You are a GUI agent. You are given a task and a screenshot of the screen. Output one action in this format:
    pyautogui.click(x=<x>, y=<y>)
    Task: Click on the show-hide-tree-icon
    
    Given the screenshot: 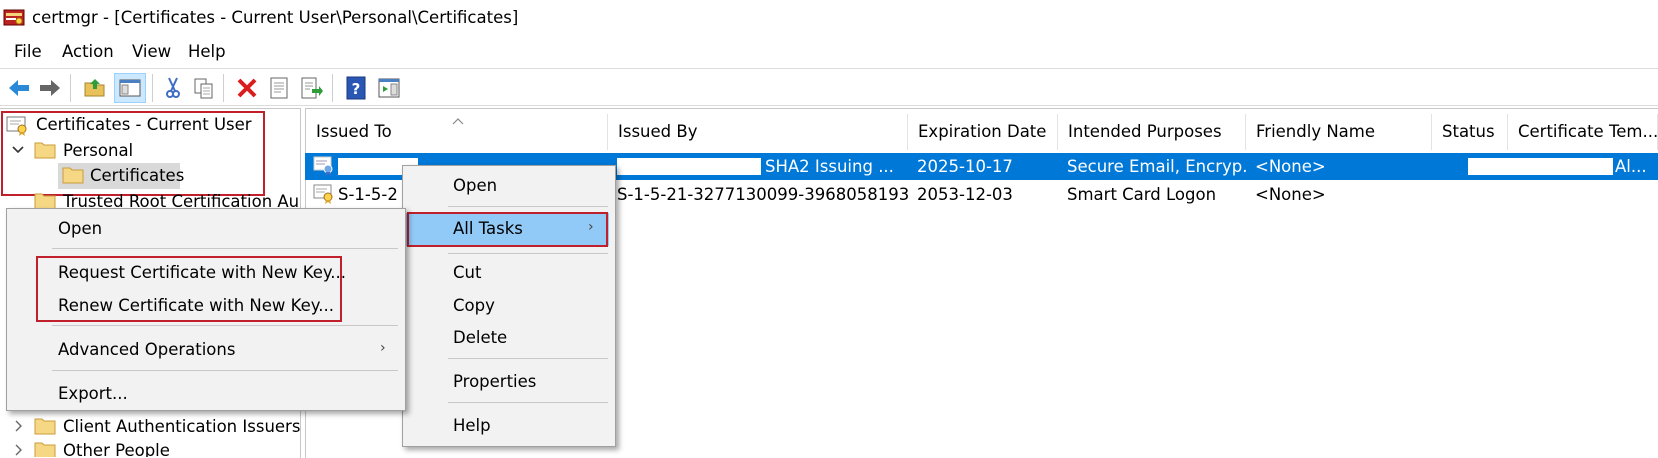 What is the action you would take?
    pyautogui.click(x=130, y=88)
    